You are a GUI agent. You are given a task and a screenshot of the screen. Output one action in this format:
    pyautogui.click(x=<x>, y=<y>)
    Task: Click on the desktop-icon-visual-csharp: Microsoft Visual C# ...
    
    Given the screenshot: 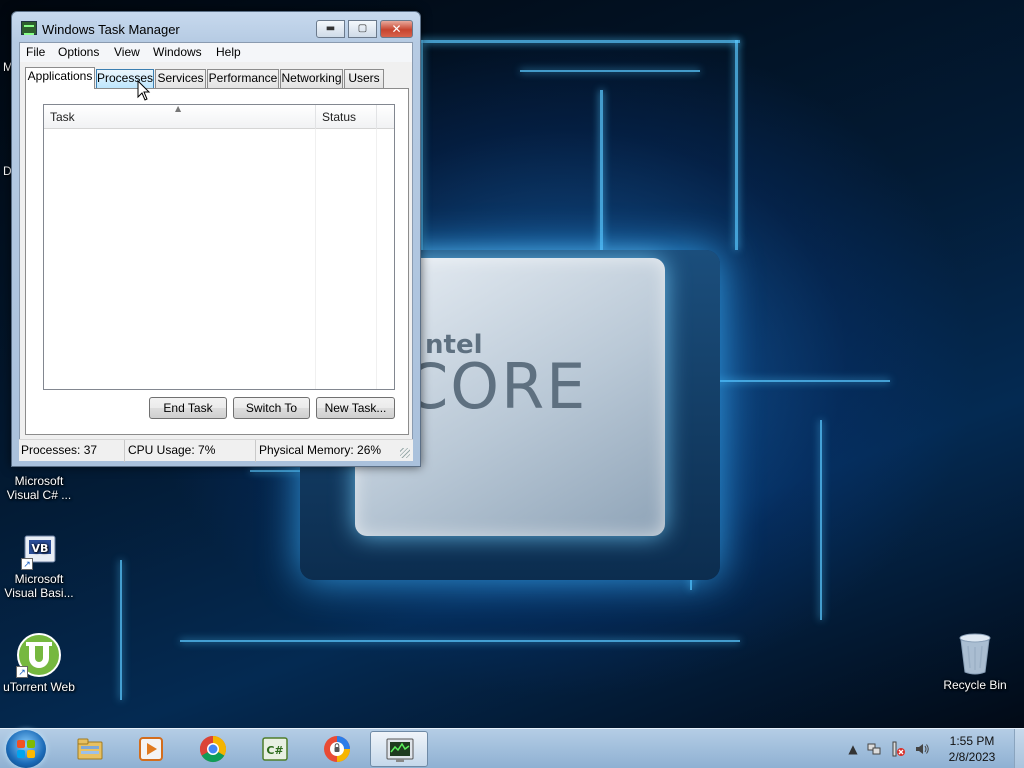 What is the action you would take?
    pyautogui.click(x=39, y=488)
    